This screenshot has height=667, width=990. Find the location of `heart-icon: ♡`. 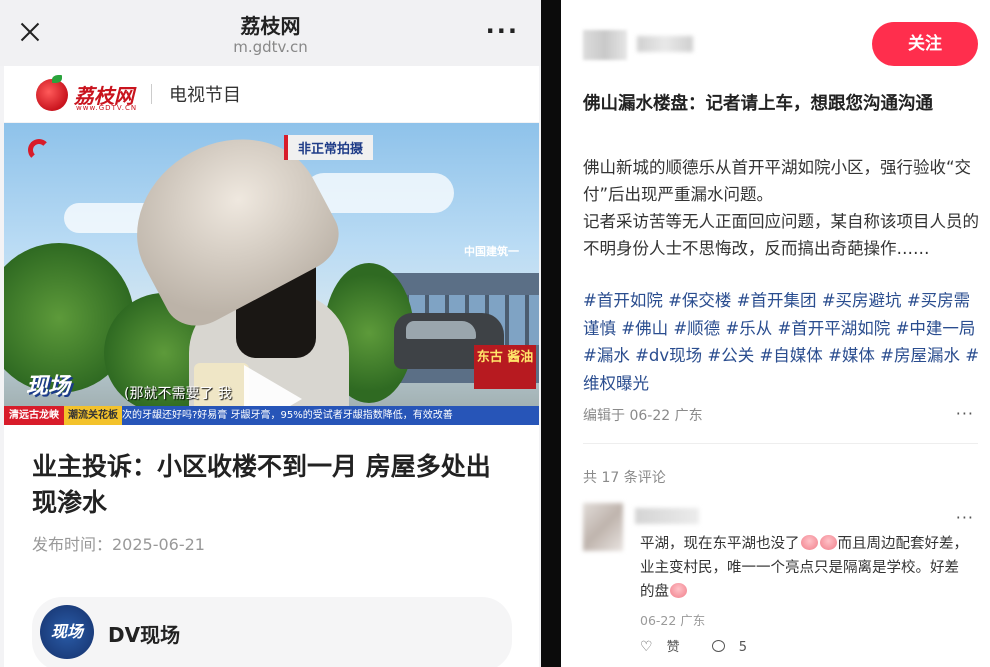

heart-icon: ♡ is located at coordinates (646, 647).